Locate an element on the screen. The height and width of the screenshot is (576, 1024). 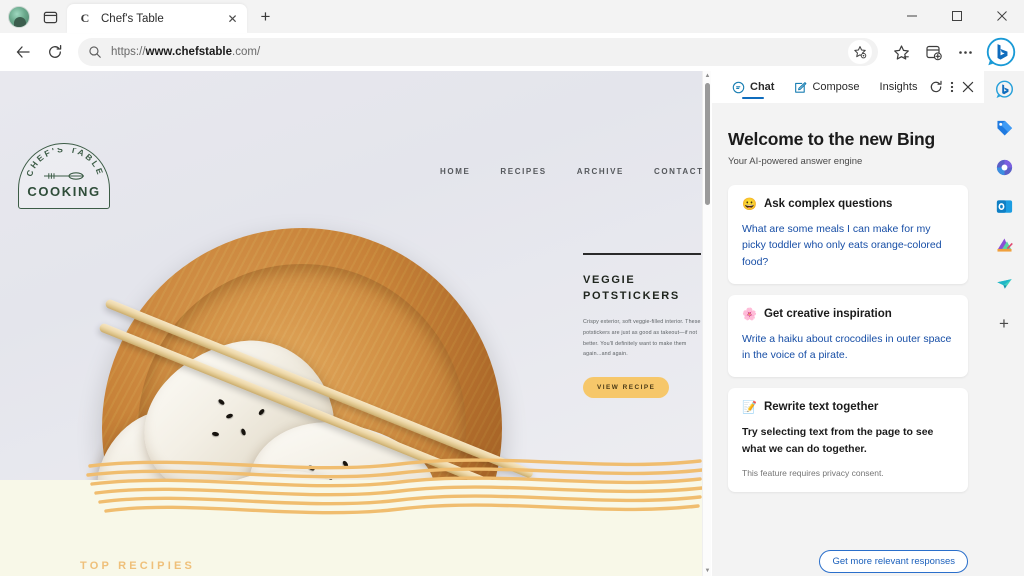
tab-close-icon: ✕ is located at coordinates (232, 18).